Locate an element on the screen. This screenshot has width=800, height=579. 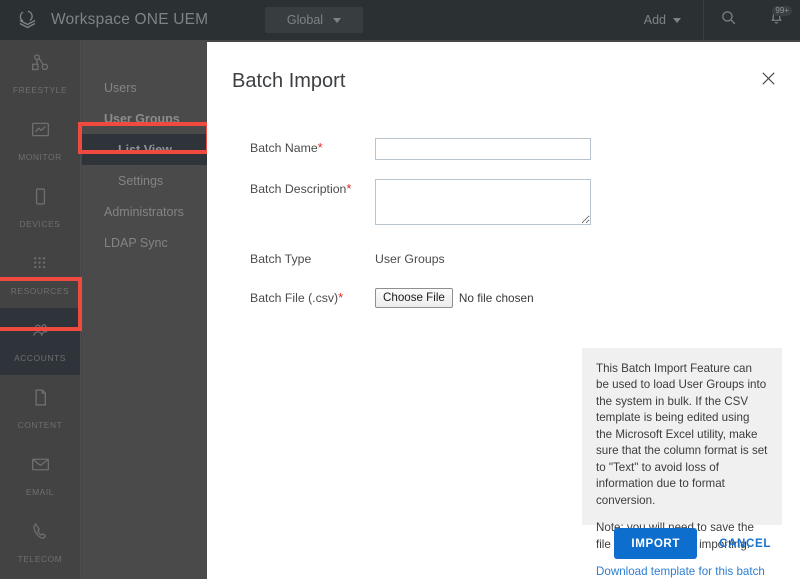
batch-type-value: User Groups is located at coordinates (410, 259).